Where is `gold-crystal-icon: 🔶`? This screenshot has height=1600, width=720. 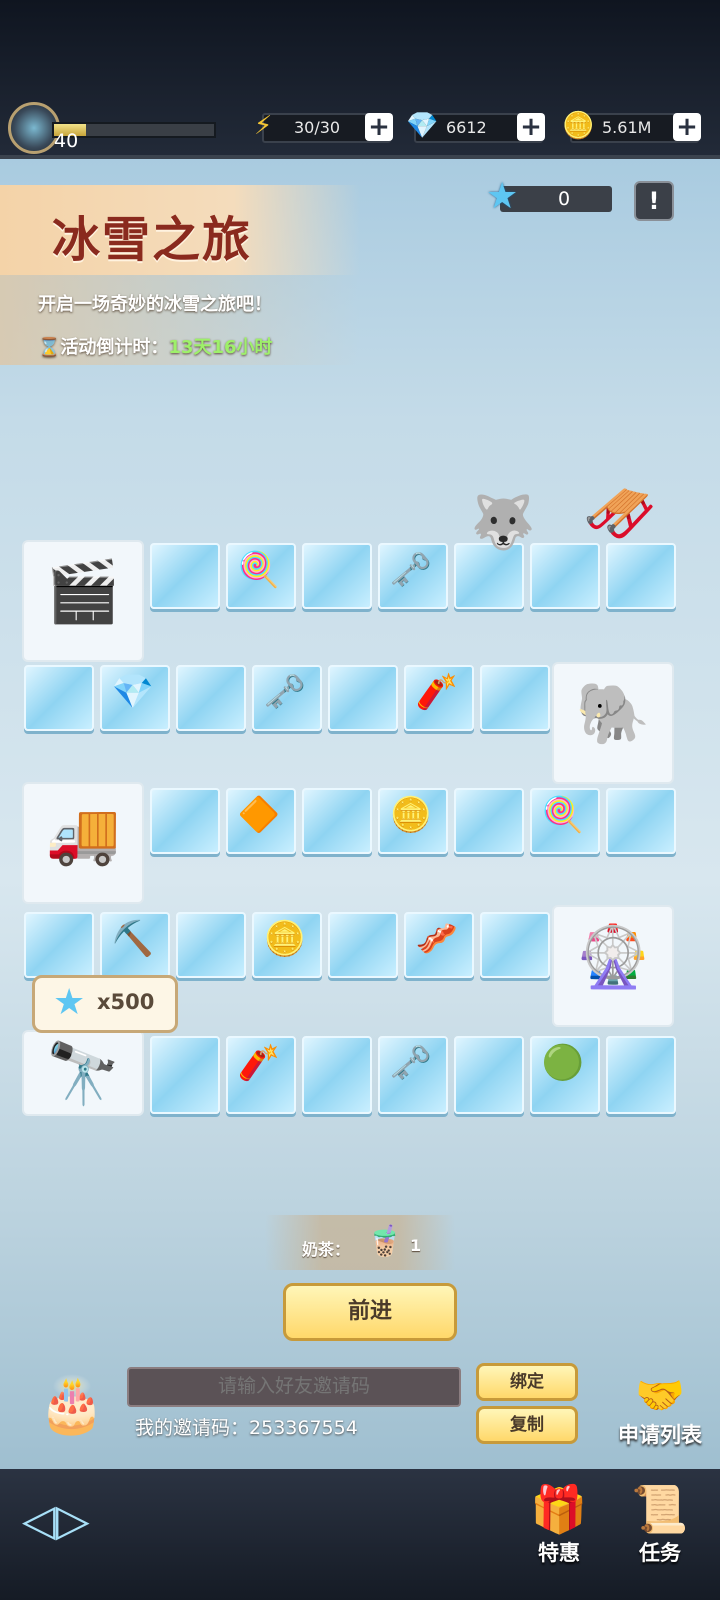
gold-crystal-icon: 🔶 is located at coordinates (259, 815).